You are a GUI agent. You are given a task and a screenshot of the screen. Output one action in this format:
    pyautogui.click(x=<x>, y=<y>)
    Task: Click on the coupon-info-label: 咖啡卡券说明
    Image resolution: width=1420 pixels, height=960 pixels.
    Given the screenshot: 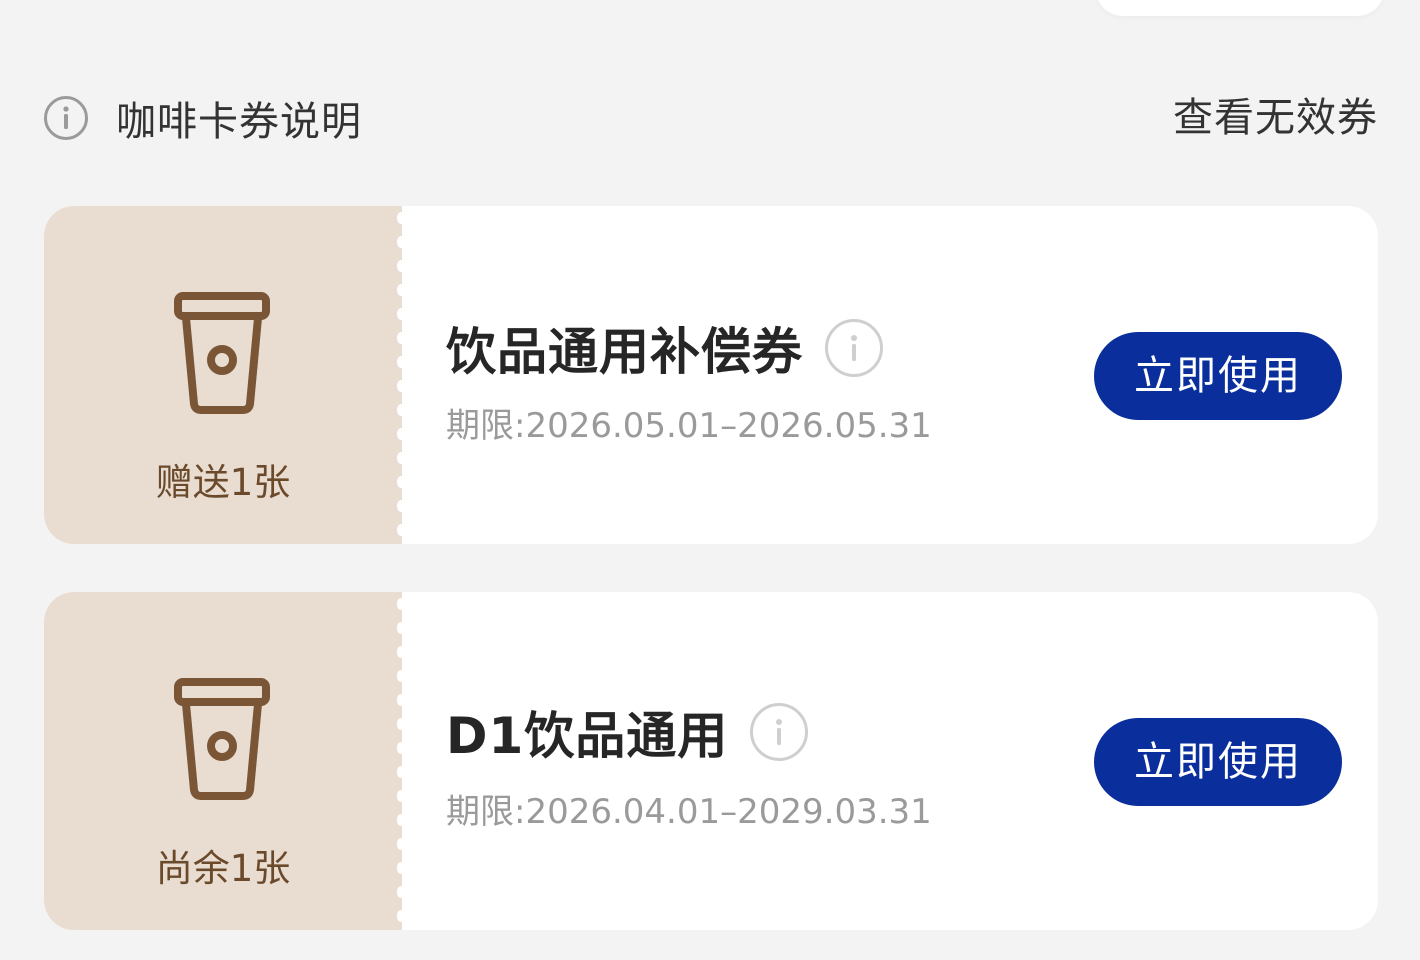 What is the action you would take?
    pyautogui.click(x=239, y=122)
    